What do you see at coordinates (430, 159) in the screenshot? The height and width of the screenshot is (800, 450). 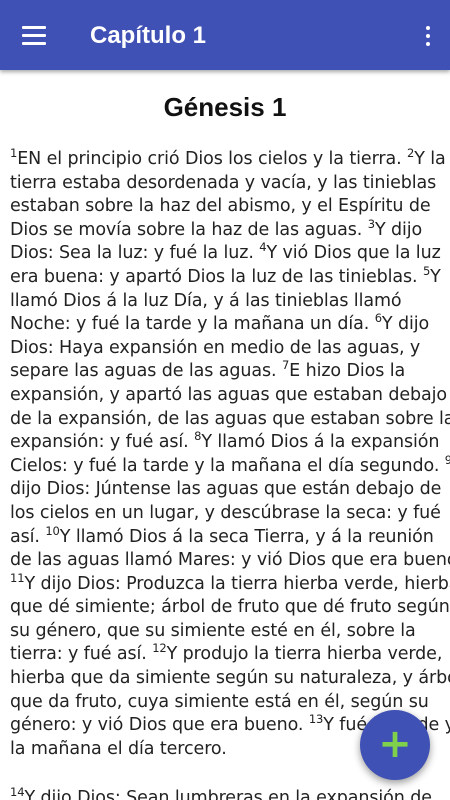 I see `verse-text: Y la` at bounding box center [430, 159].